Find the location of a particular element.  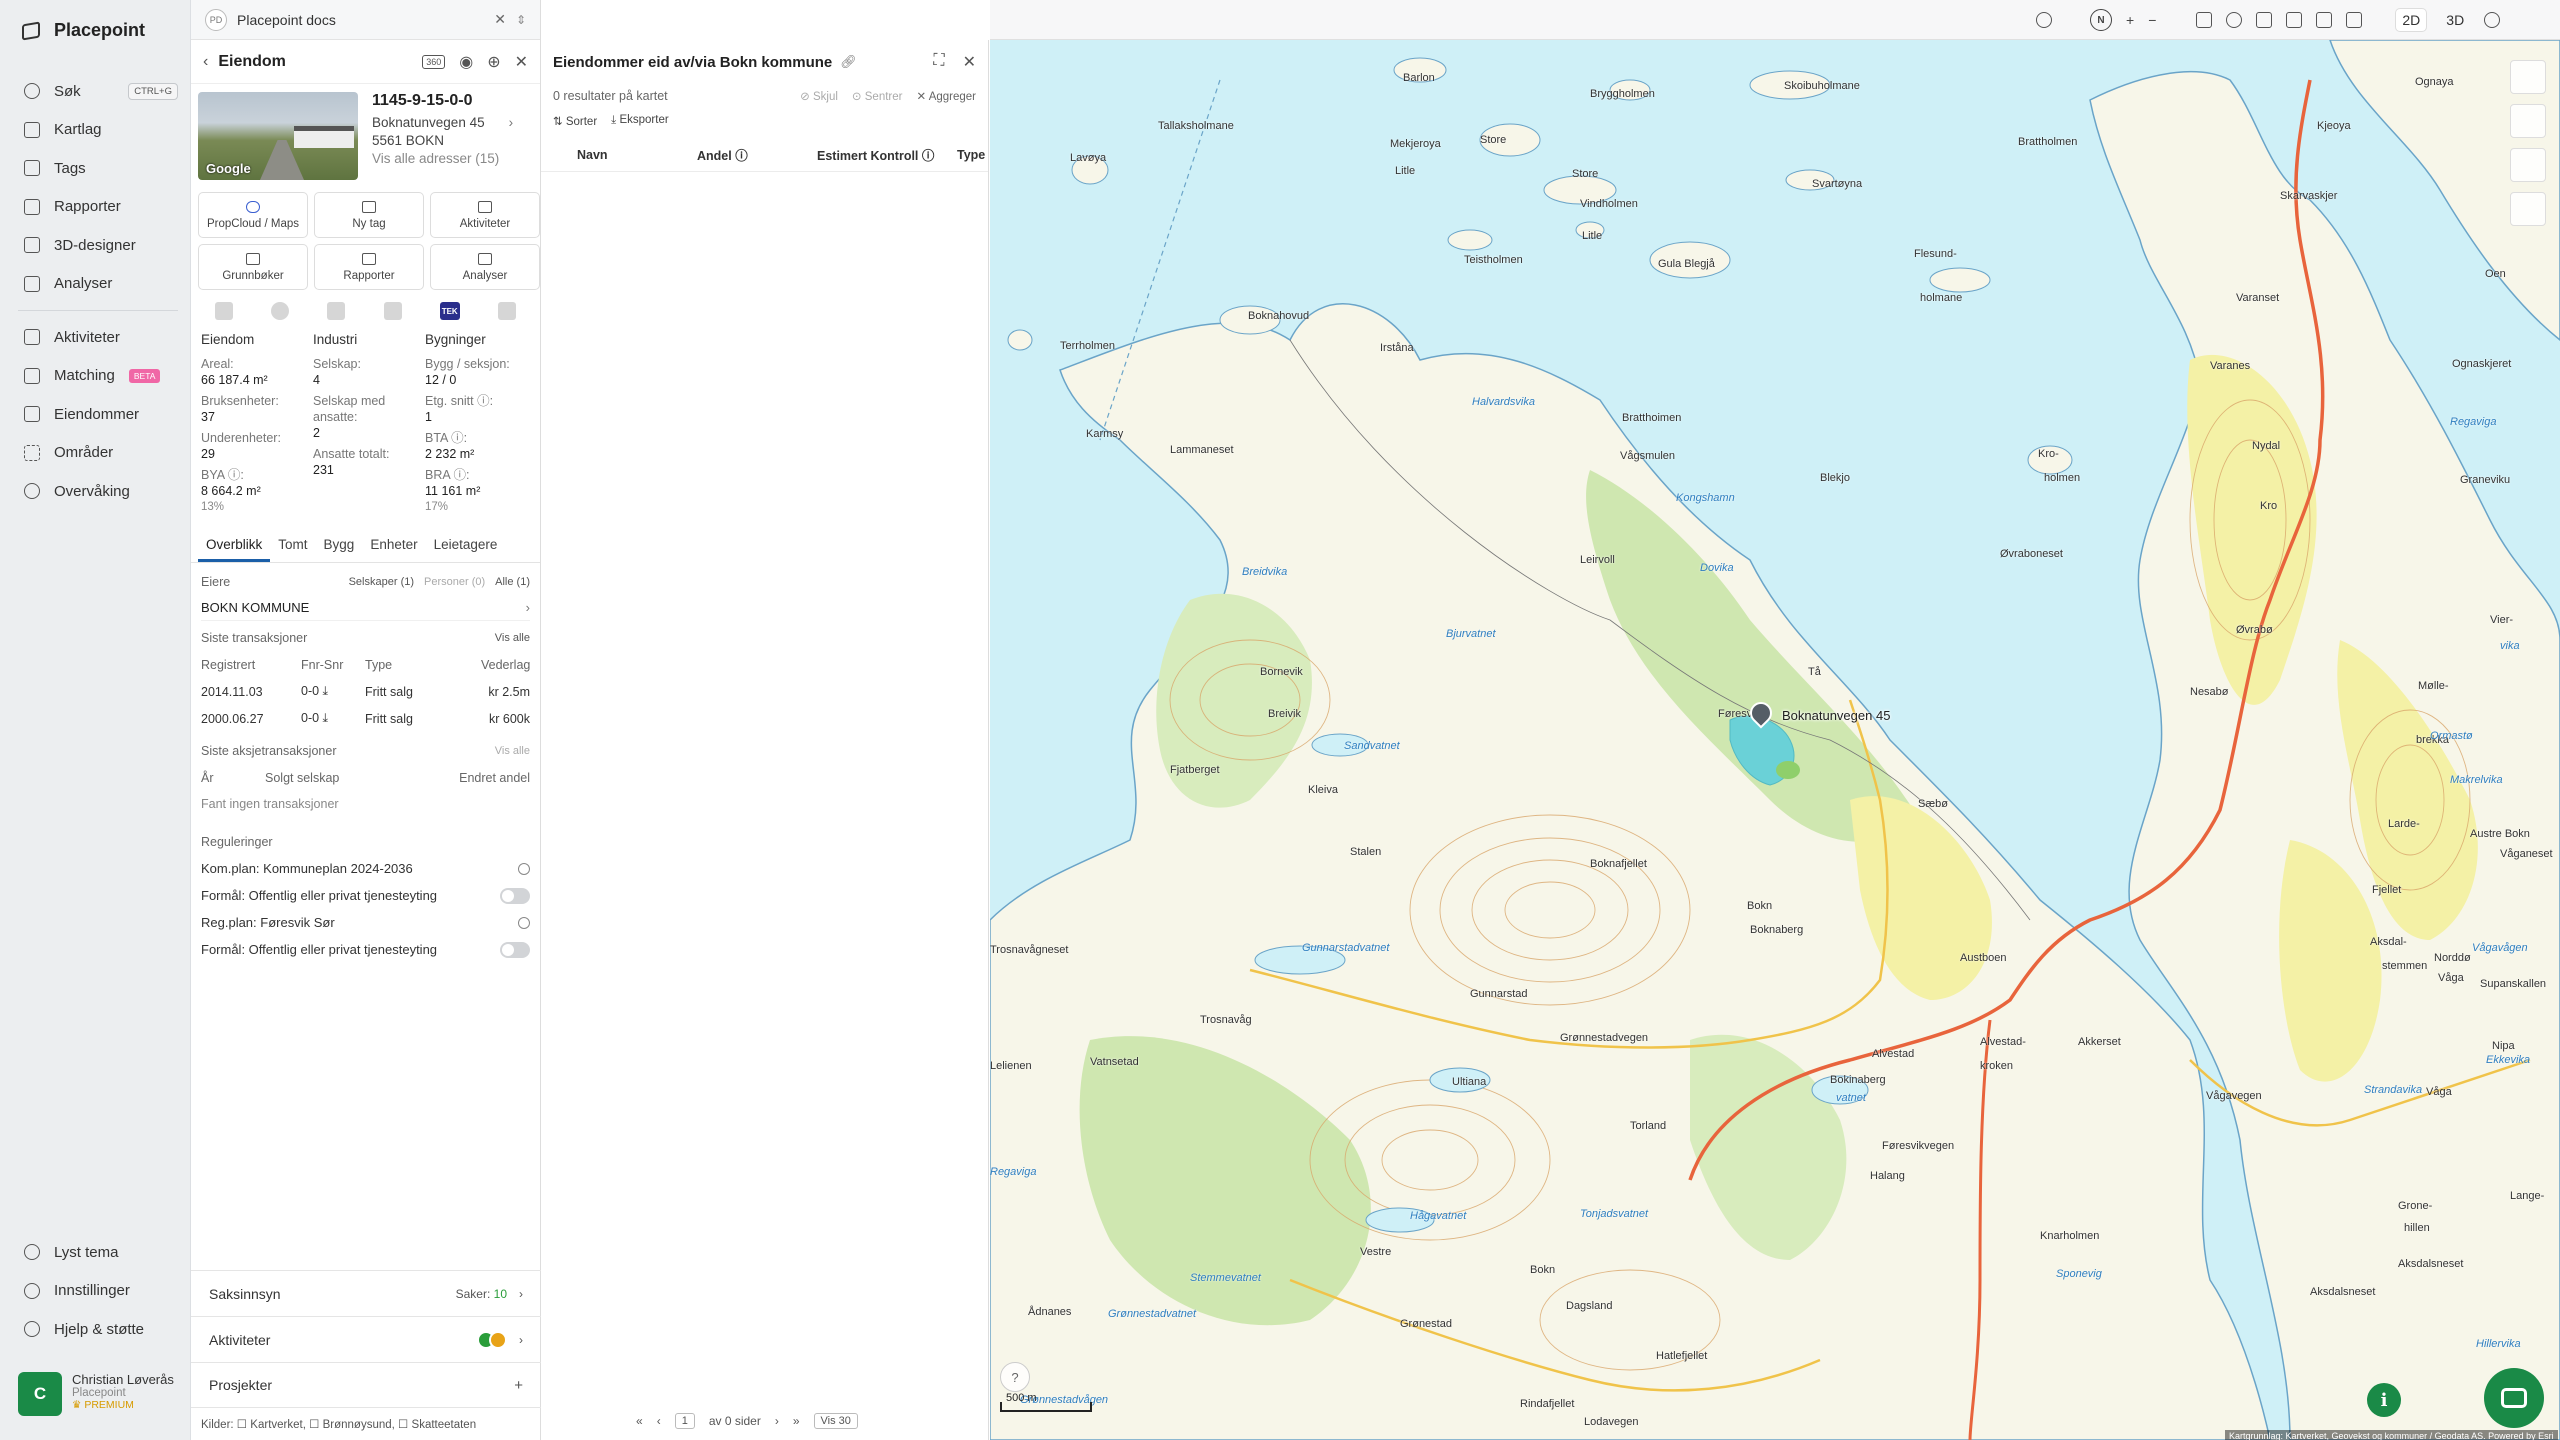

export-button: ⤓ Eksporter is located at coordinates (640, 121).